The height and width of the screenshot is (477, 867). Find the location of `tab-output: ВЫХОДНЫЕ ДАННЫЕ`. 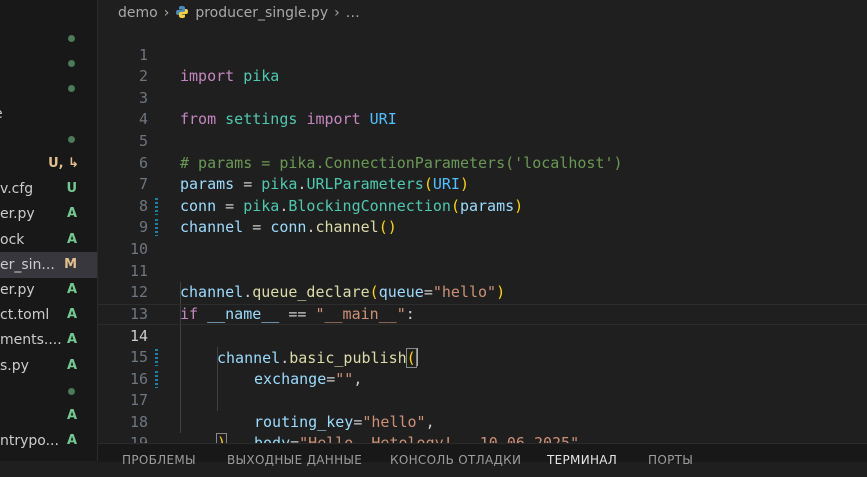

tab-output: ВЫХОДНЫЕ ДАННЫЕ is located at coordinates (294, 460).